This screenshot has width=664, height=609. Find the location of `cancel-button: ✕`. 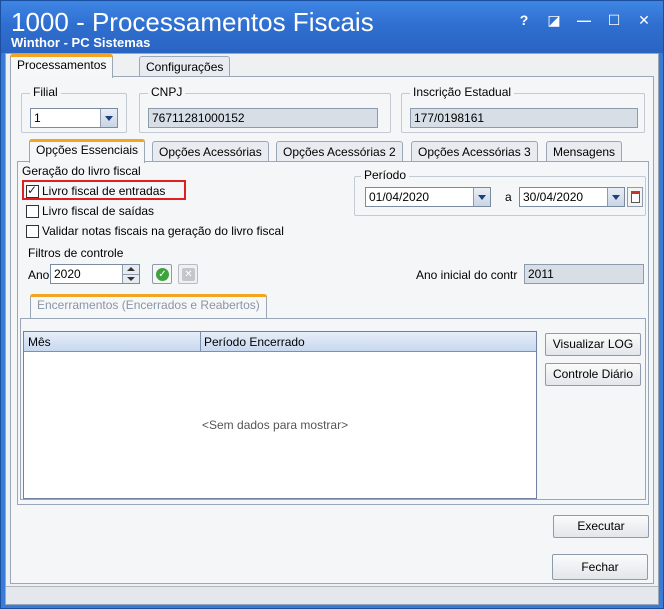

cancel-button: ✕ is located at coordinates (188, 274).